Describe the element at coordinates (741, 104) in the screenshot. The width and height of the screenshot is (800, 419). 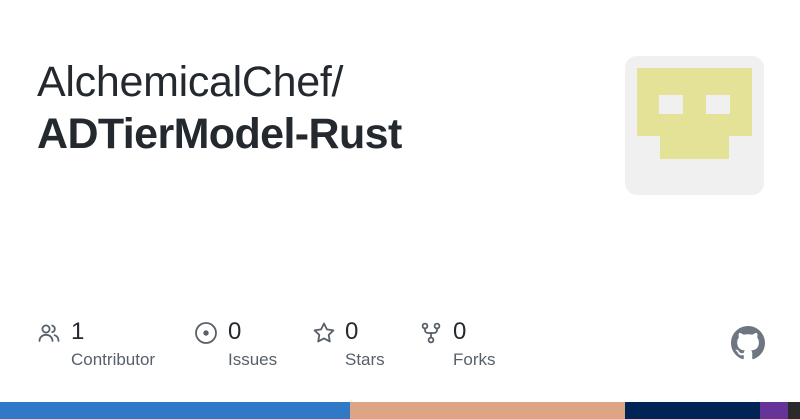
I see `avatar-pixel-right-column` at that location.